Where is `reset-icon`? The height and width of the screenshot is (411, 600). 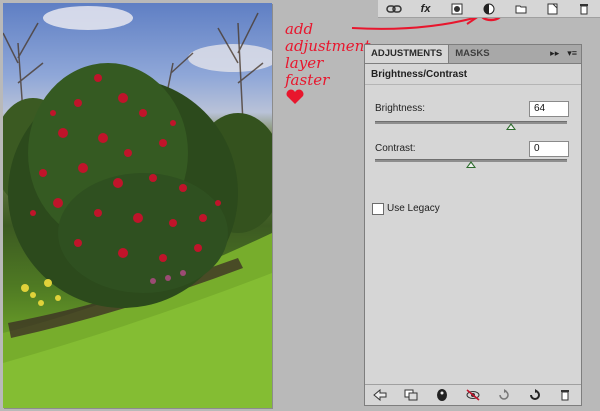
reset-icon is located at coordinates (504, 395).